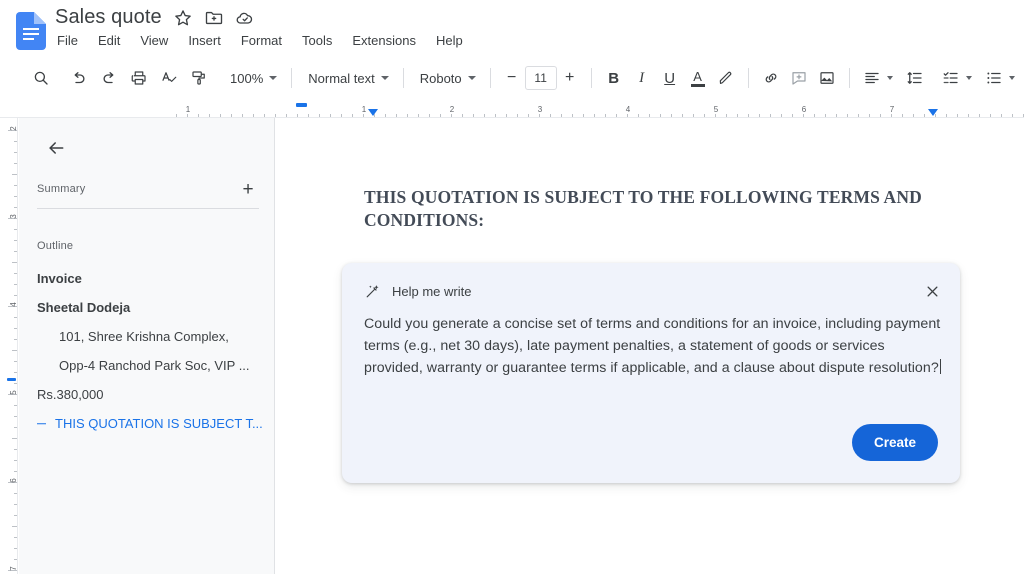  I want to click on align-left-icon, so click(872, 78).